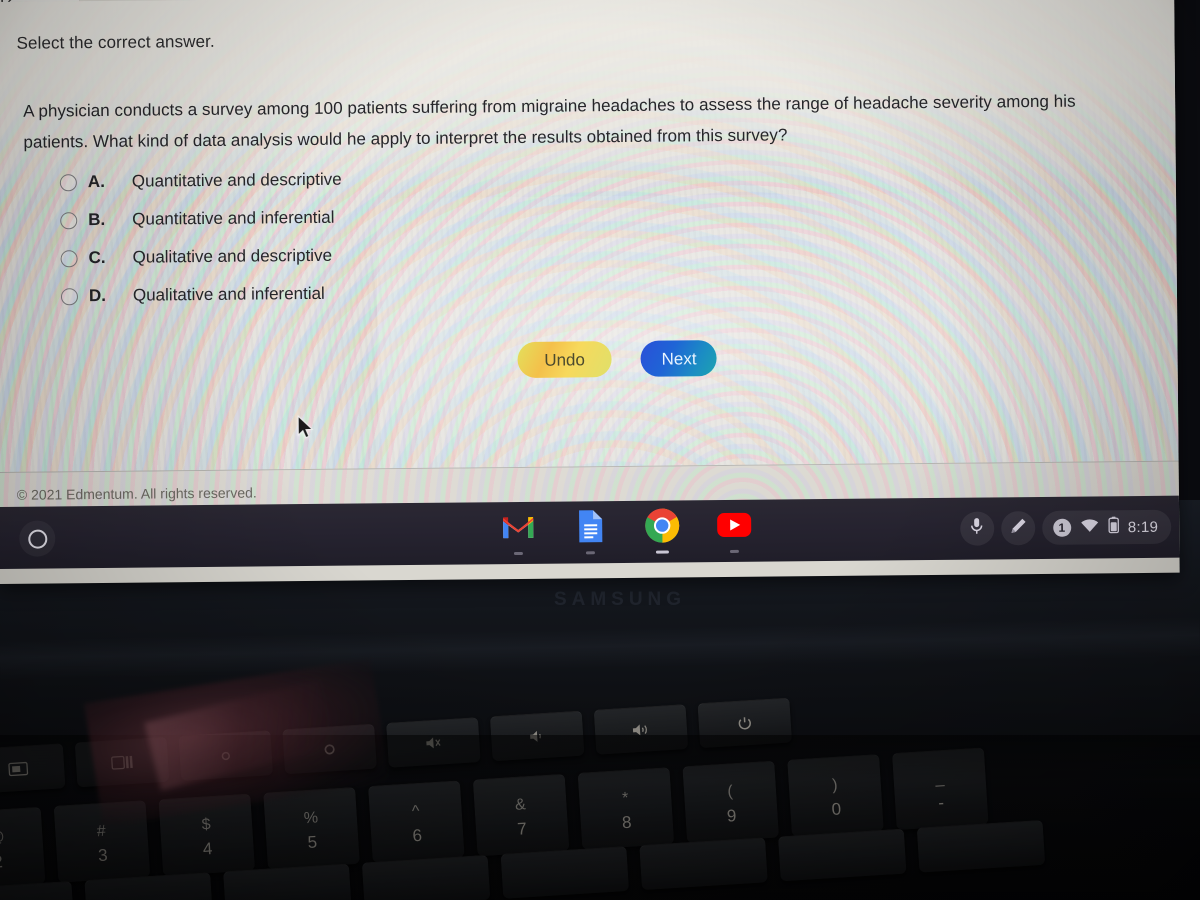 The image size is (1200, 900). I want to click on shelf-item-youtube, so click(734, 530).